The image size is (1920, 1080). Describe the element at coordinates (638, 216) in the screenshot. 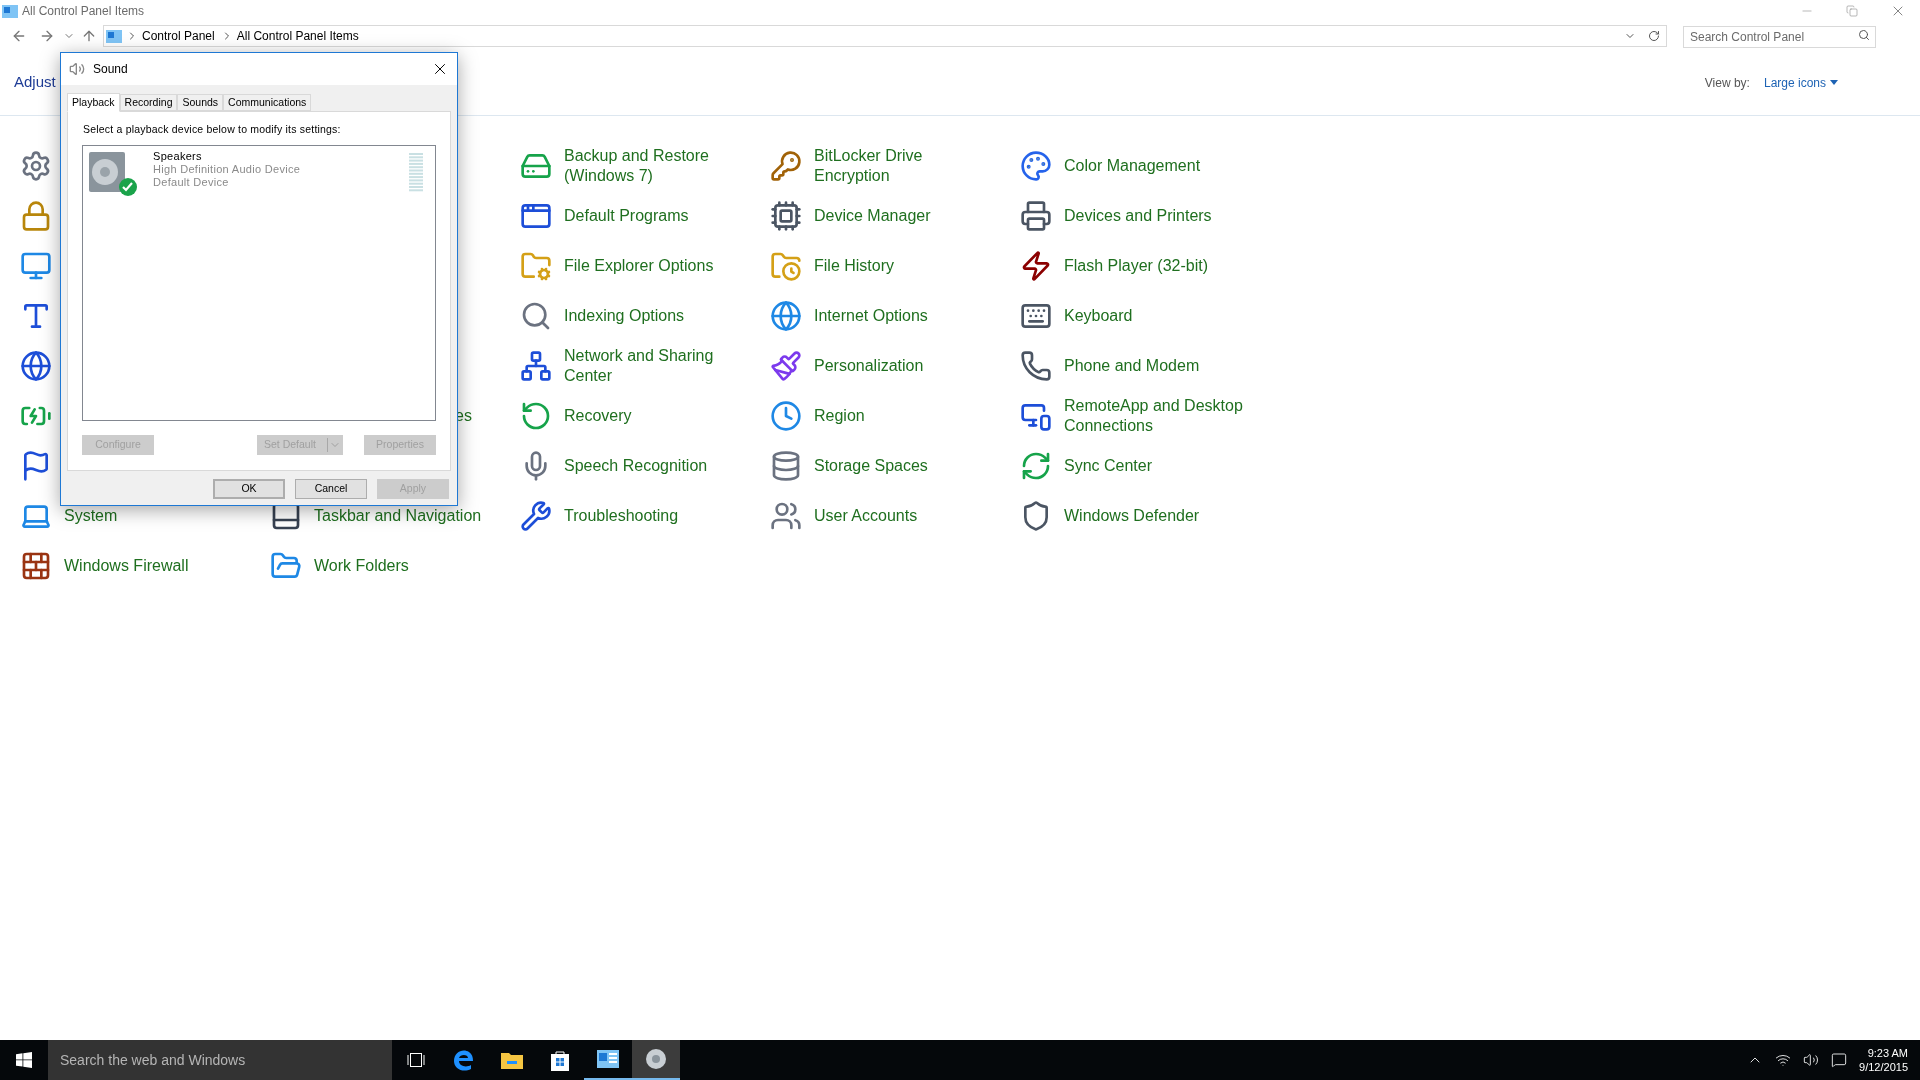

I see `control-panel-link: Default Programs` at that location.